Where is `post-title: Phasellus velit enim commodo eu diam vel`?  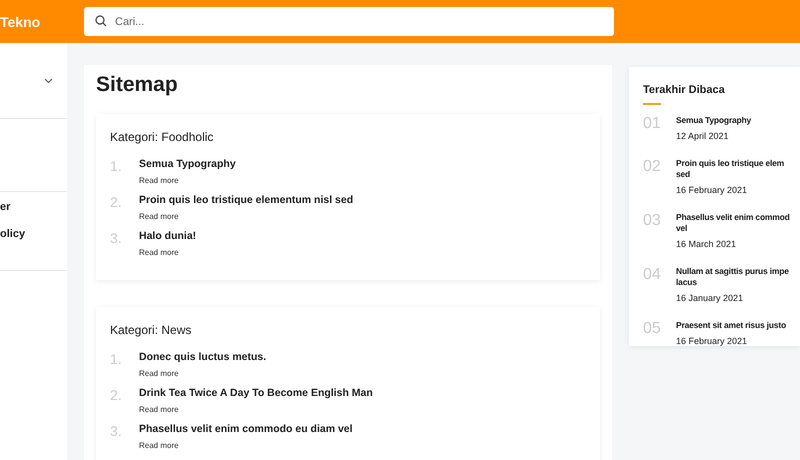 post-title: Phasellus velit enim commodo eu diam vel is located at coordinates (246, 429).